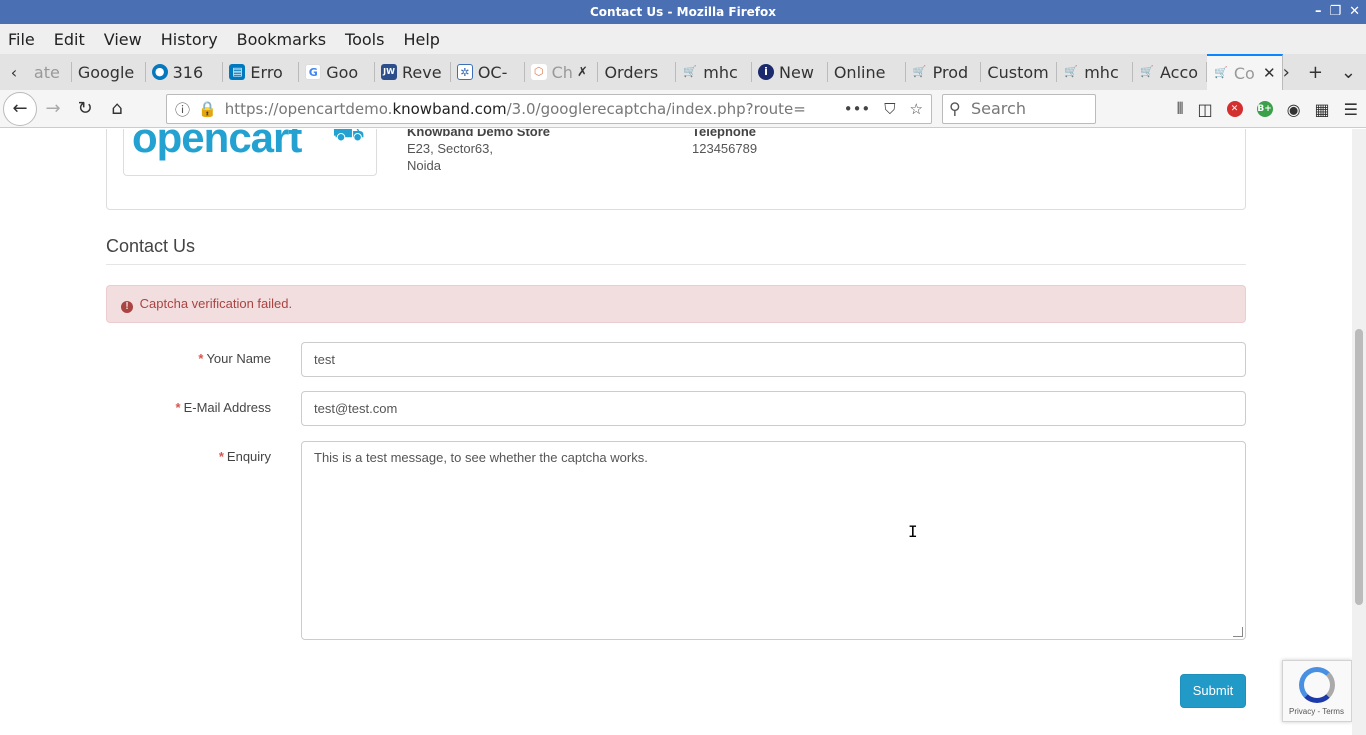 Image resolution: width=1366 pixels, height=735 pixels. I want to click on tab-label: Co, so click(1244, 73).